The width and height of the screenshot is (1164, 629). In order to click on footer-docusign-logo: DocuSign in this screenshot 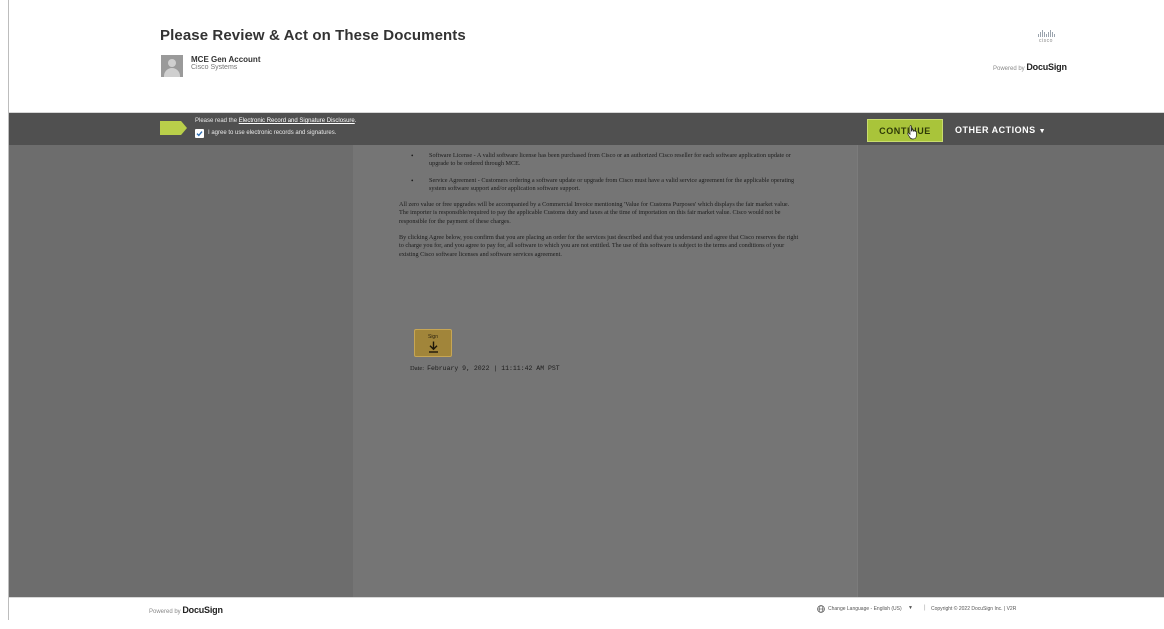, I will do `click(202, 610)`.